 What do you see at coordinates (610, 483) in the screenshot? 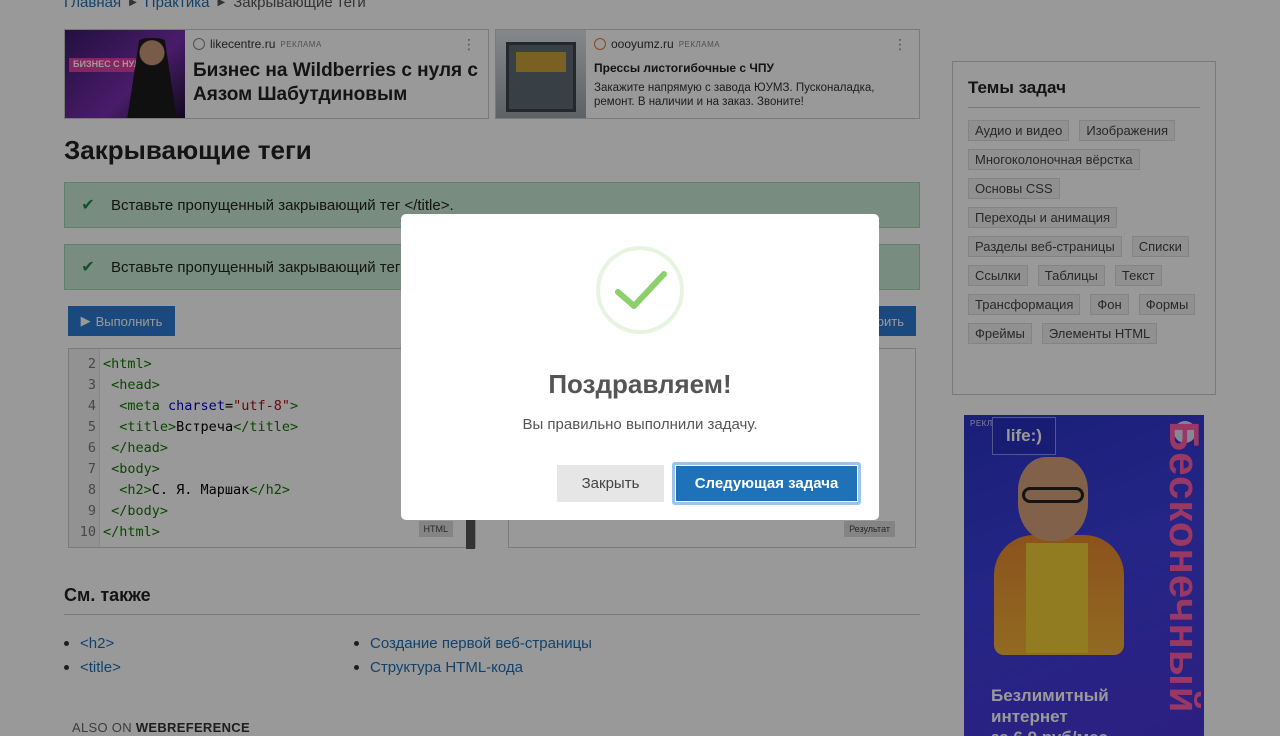
I see `close-button: Закрыть` at bounding box center [610, 483].